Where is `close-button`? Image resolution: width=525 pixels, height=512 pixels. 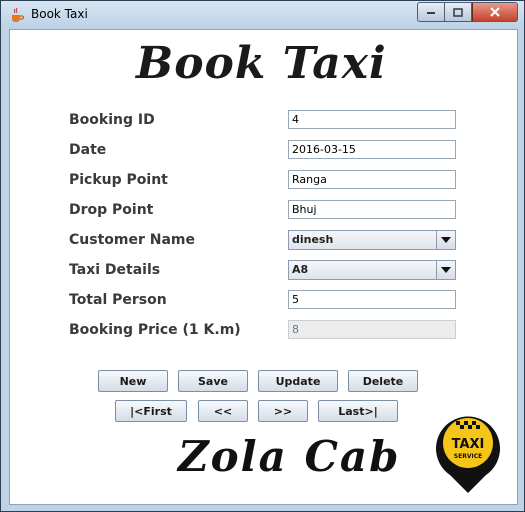
close-button is located at coordinates (495, 12).